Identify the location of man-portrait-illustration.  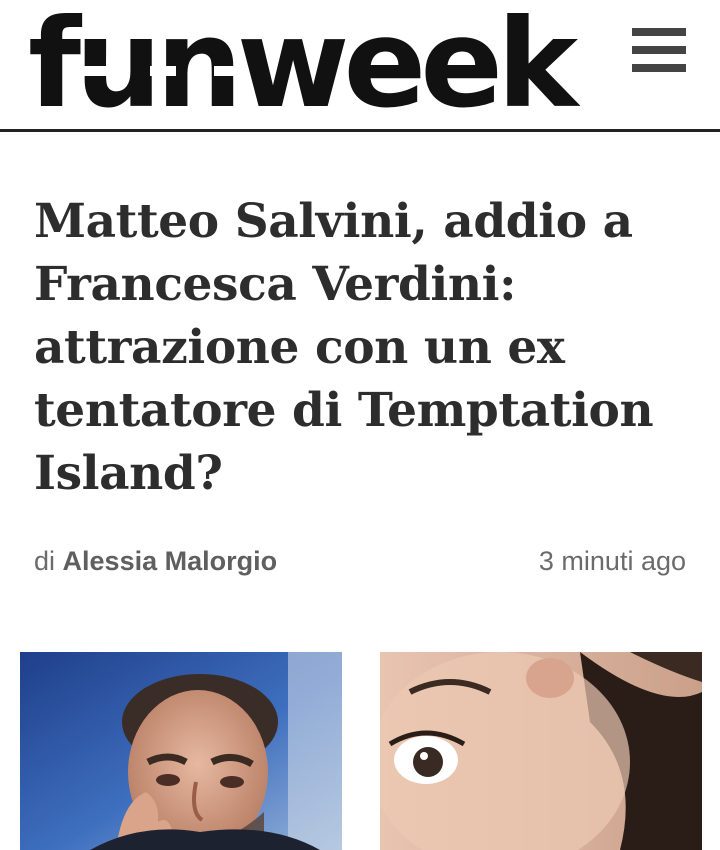
(181, 751).